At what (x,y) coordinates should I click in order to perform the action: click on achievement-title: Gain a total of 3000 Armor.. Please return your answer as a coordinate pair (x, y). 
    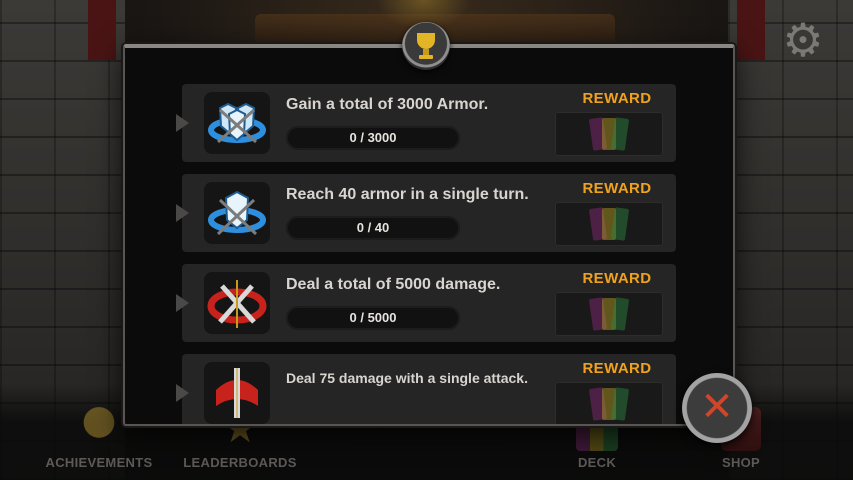
    Looking at the image, I should click on (387, 104).